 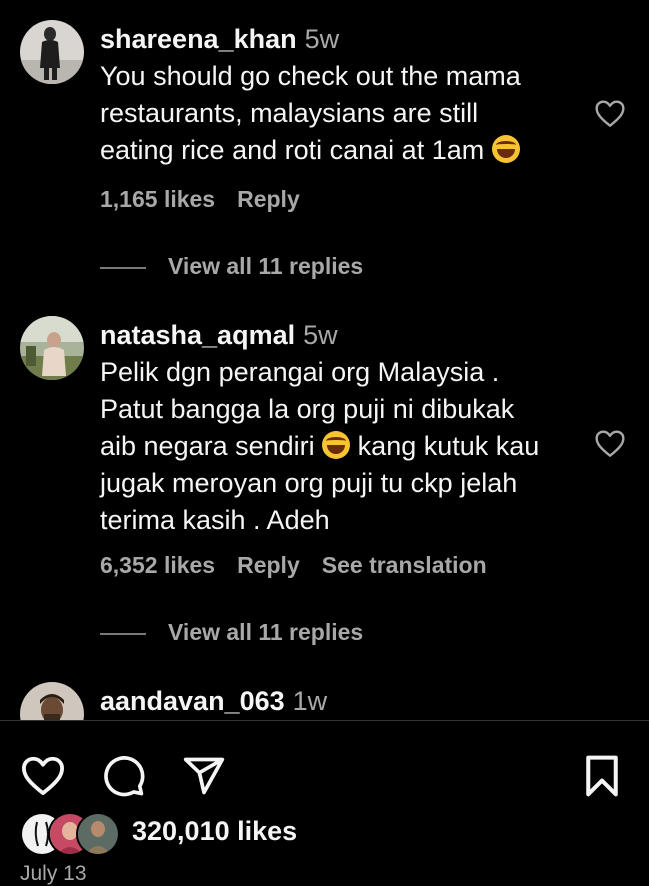 What do you see at coordinates (602, 776) in the screenshot?
I see `bookmark-icon` at bounding box center [602, 776].